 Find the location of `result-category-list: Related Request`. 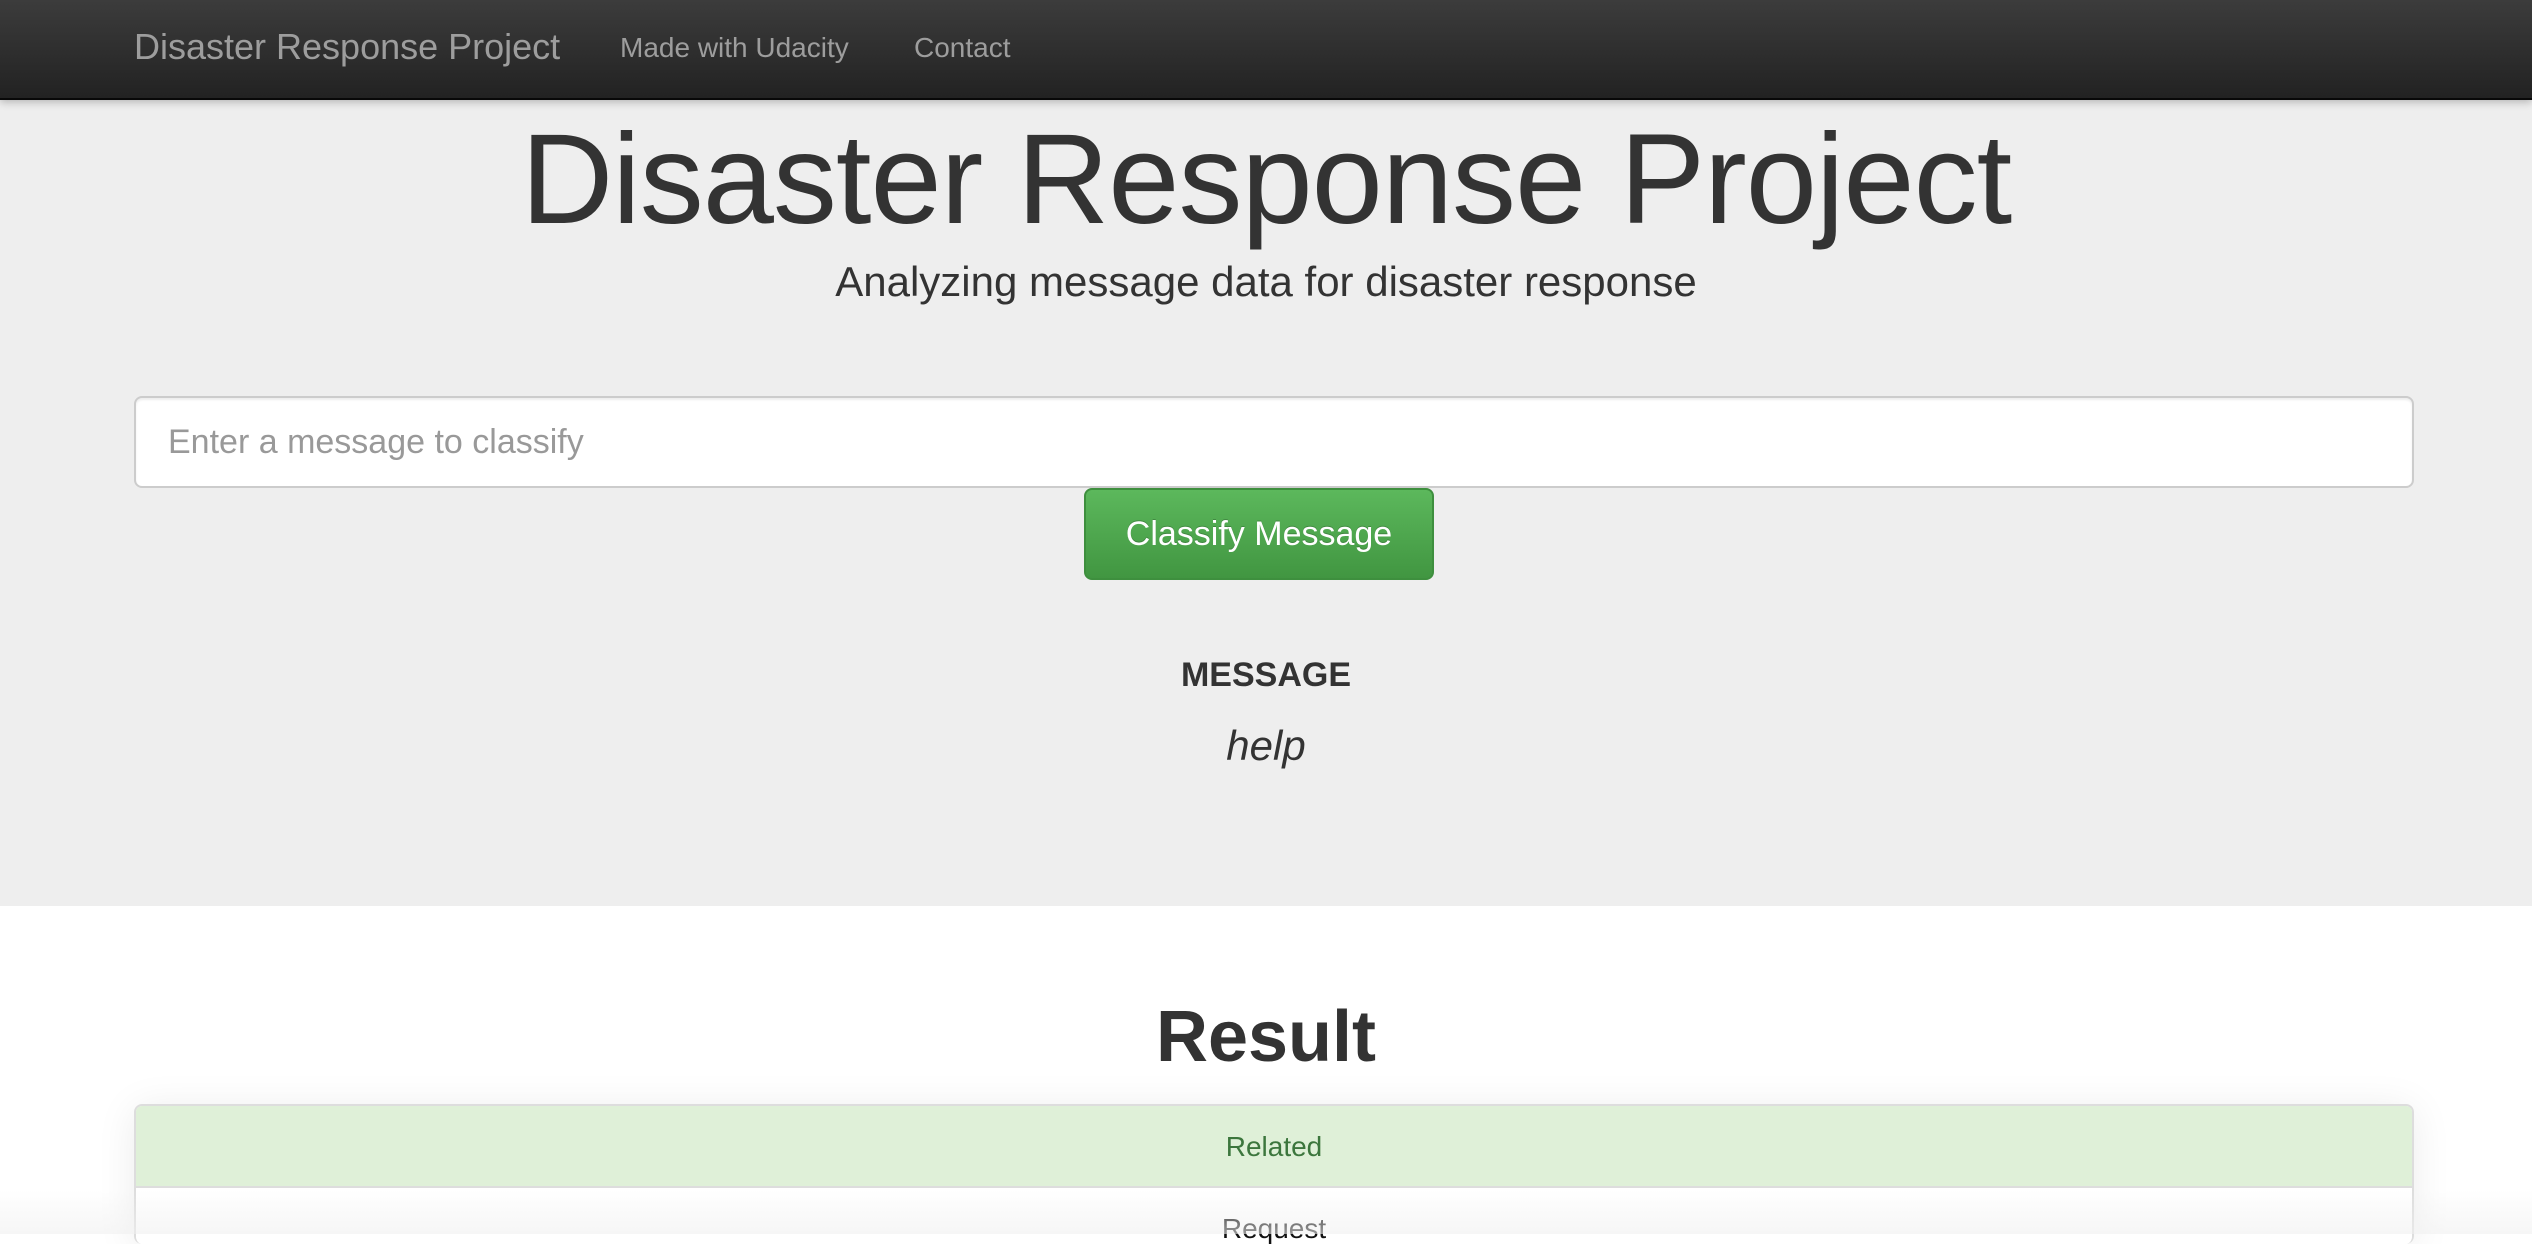

result-category-list: Related Request is located at coordinates (1274, 1174).